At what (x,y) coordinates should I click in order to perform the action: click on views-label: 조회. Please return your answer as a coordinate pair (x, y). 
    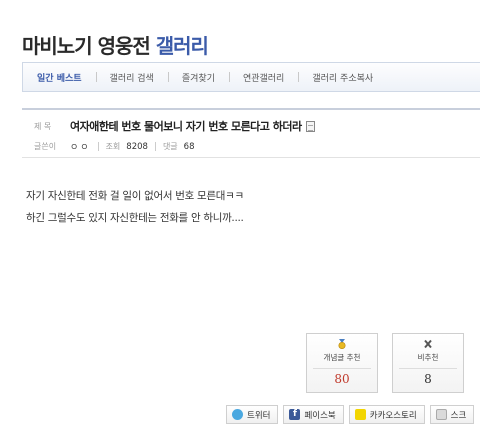
    Looking at the image, I should click on (113, 146).